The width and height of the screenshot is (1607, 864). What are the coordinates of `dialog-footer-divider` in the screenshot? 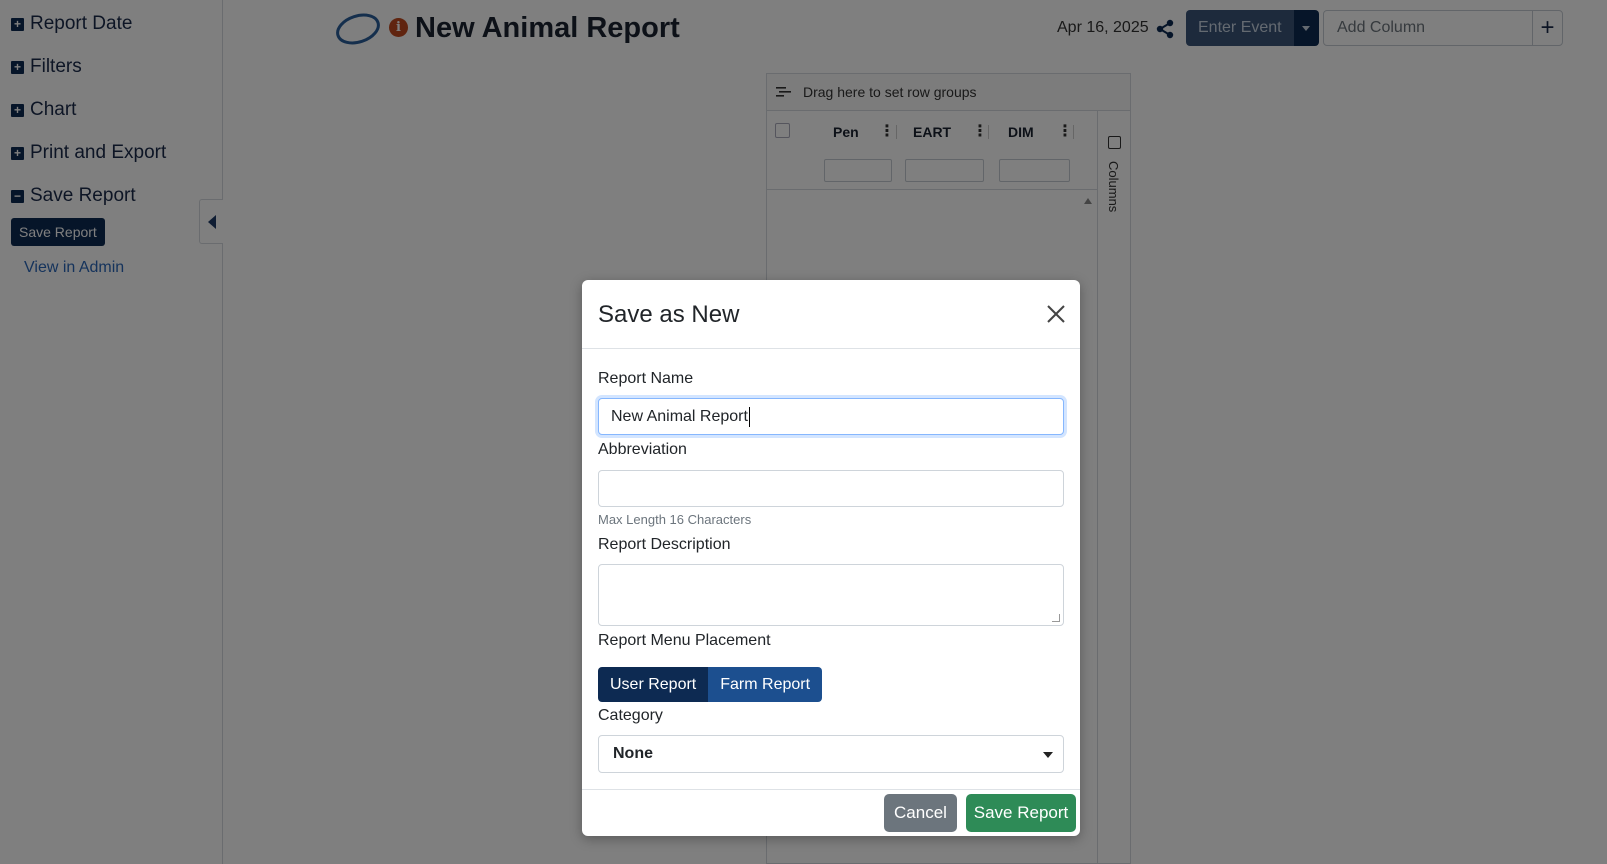 It's located at (831, 789).